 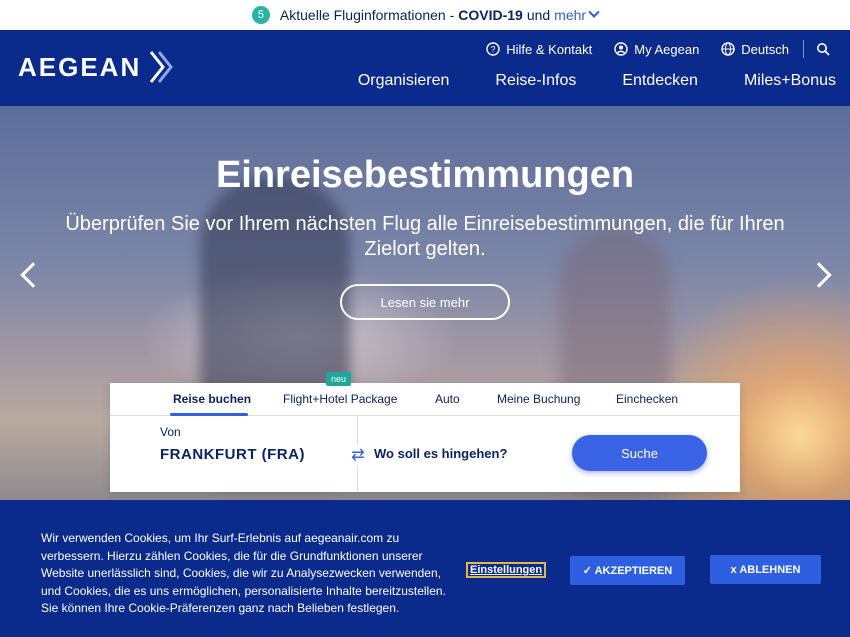 What do you see at coordinates (803, 49) in the screenshot?
I see `utility-divider` at bounding box center [803, 49].